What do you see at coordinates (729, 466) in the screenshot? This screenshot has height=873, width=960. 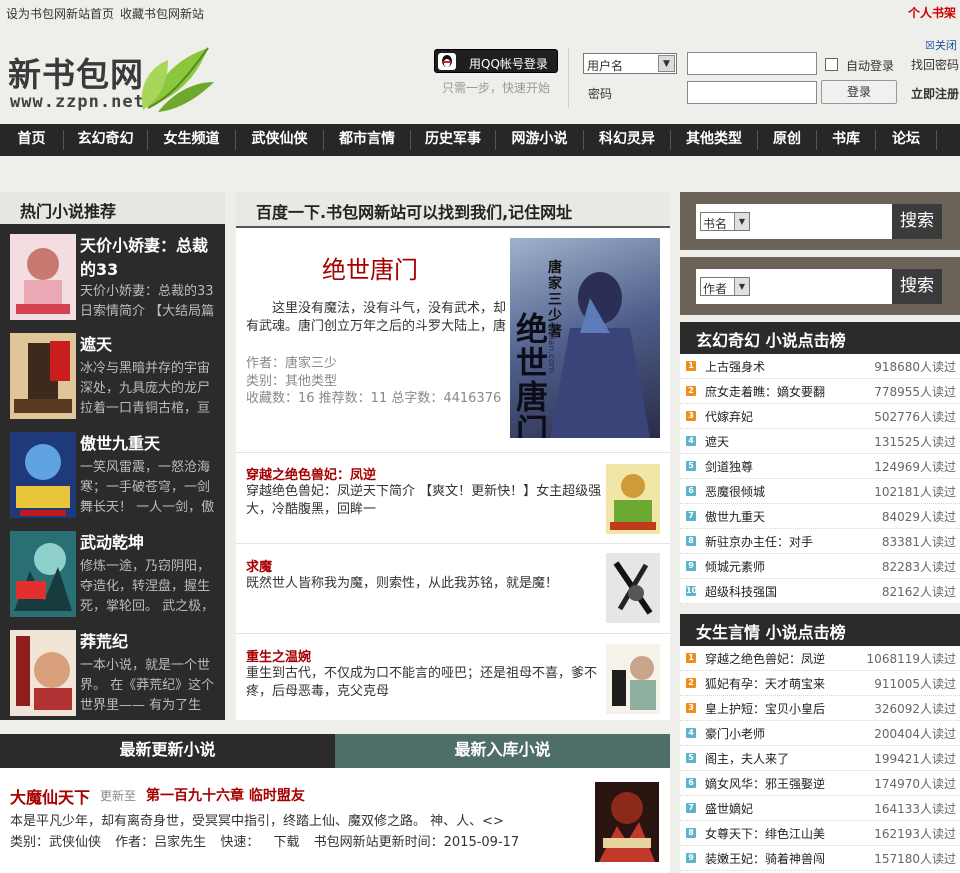 I see `rank-book-name: 剑道独尊` at bounding box center [729, 466].